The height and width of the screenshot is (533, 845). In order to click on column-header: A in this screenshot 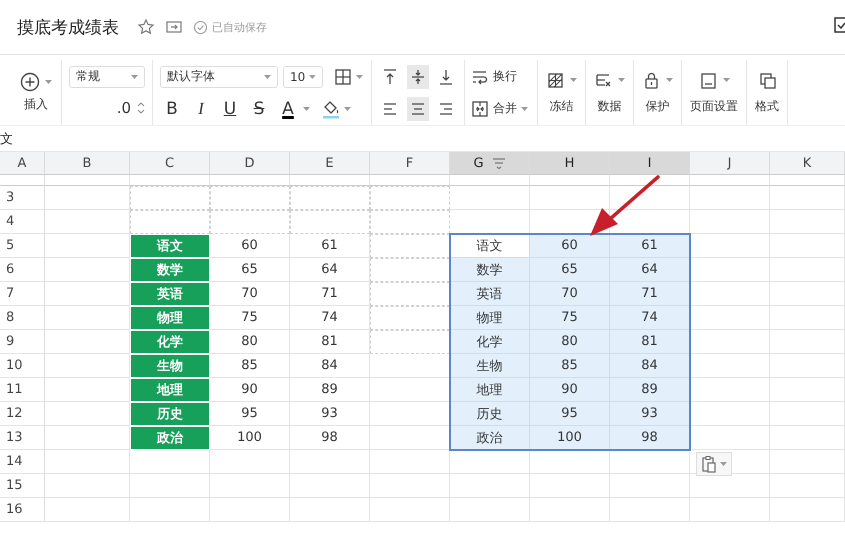, I will do `click(22, 163)`.